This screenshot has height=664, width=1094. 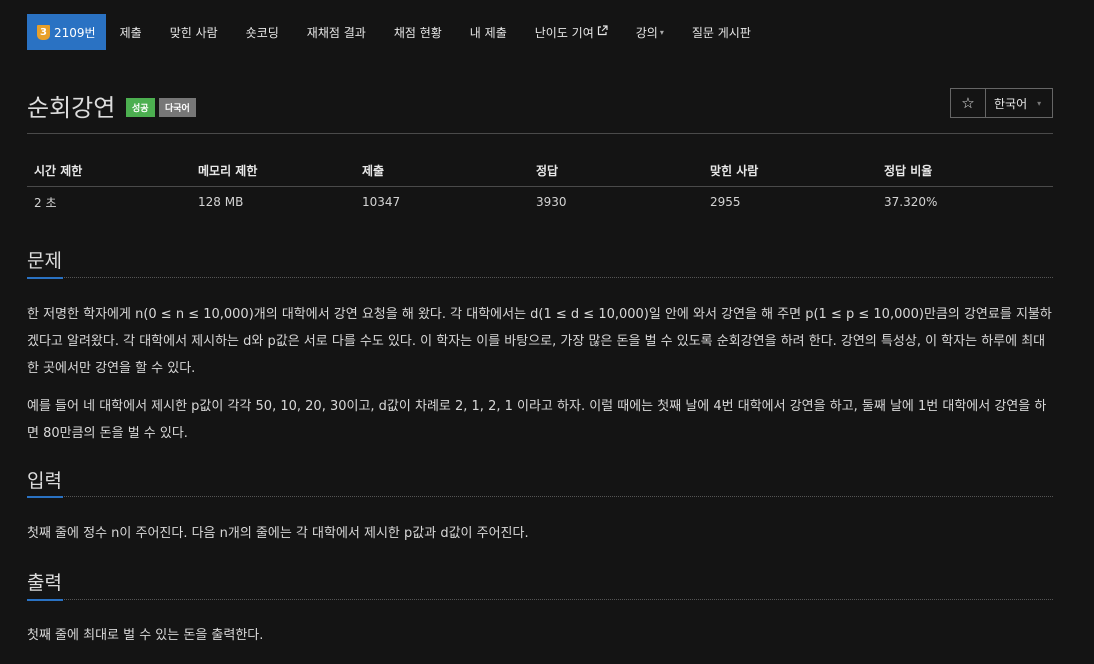 What do you see at coordinates (45, 497) in the screenshot?
I see `input-accent` at bounding box center [45, 497].